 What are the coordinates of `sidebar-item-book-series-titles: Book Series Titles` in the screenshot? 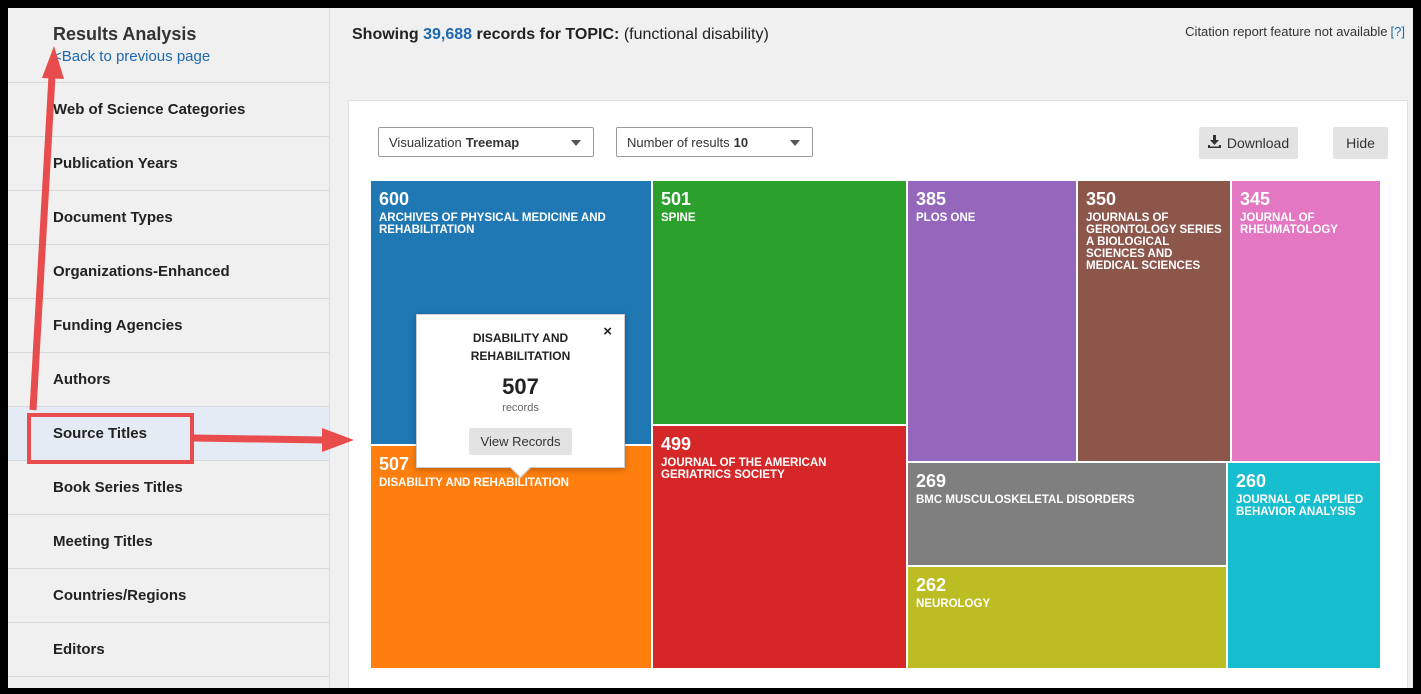 It's located at (168, 488).